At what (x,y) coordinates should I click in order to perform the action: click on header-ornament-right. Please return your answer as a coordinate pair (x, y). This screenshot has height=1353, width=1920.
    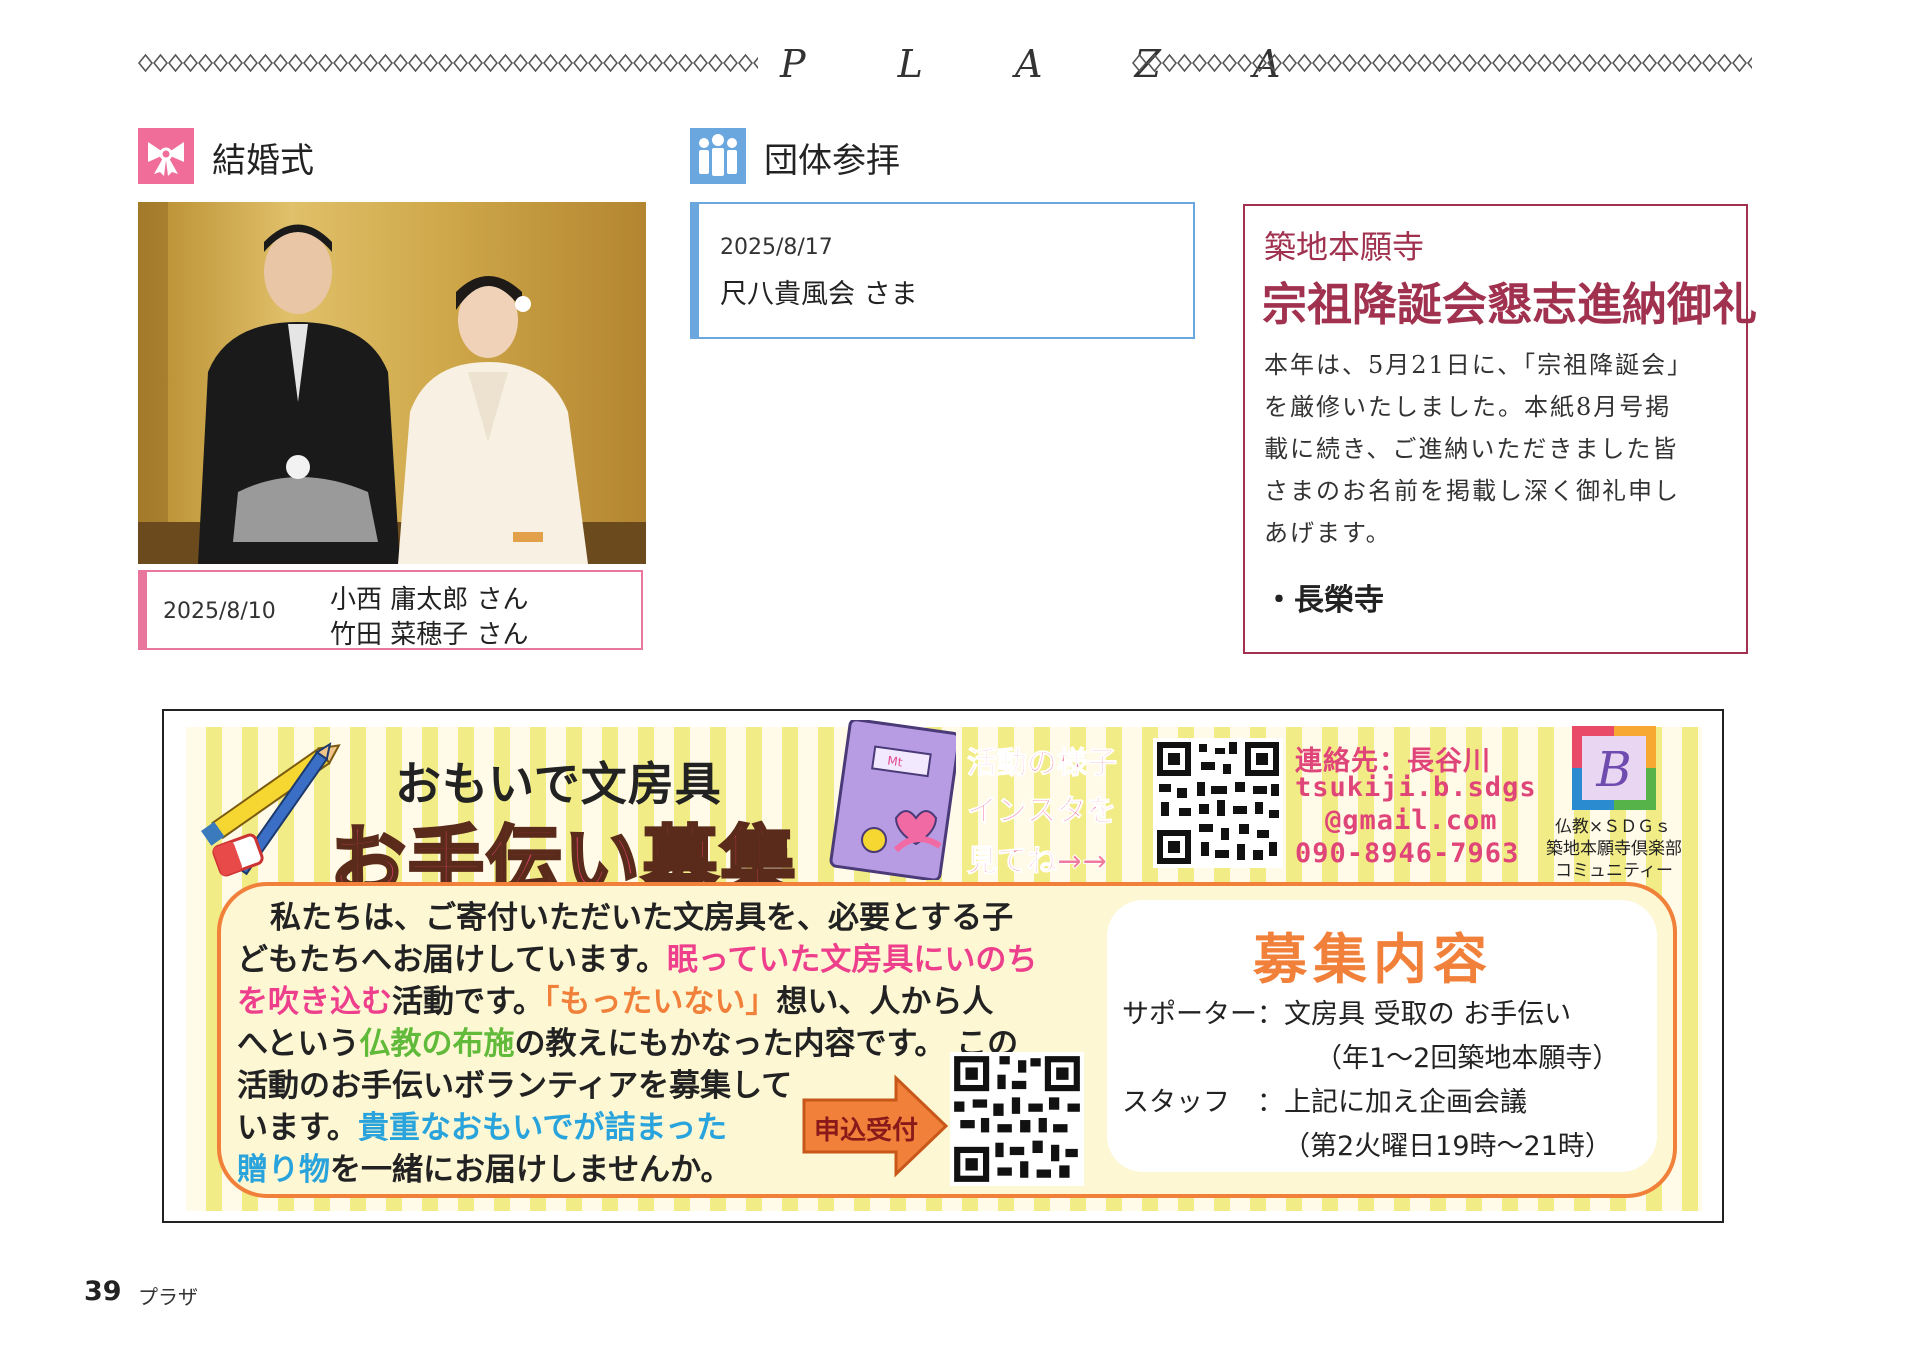
    Looking at the image, I should click on (1442, 63).